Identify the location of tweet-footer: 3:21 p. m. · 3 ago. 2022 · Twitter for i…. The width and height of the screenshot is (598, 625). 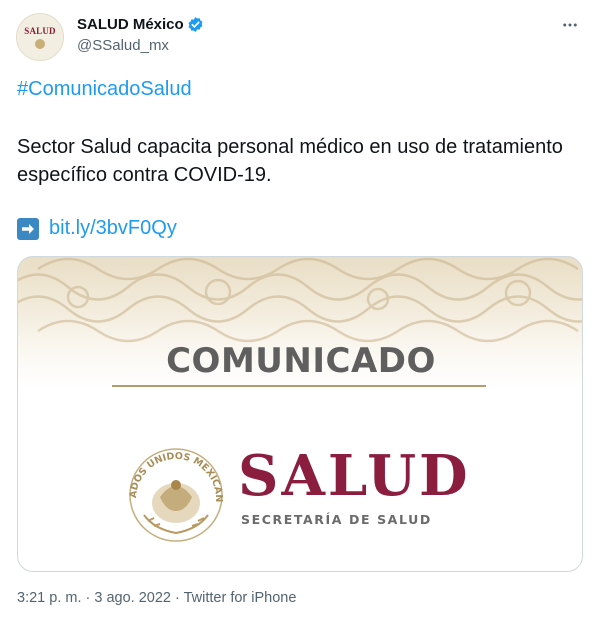
(156, 598).